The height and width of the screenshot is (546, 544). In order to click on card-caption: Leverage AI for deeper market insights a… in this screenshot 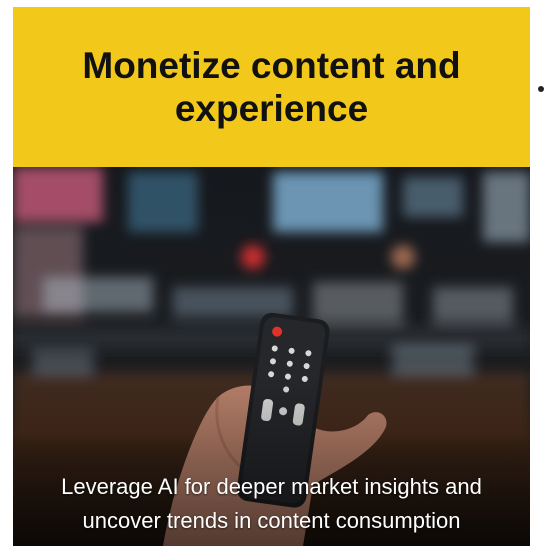, I will do `click(271, 503)`.